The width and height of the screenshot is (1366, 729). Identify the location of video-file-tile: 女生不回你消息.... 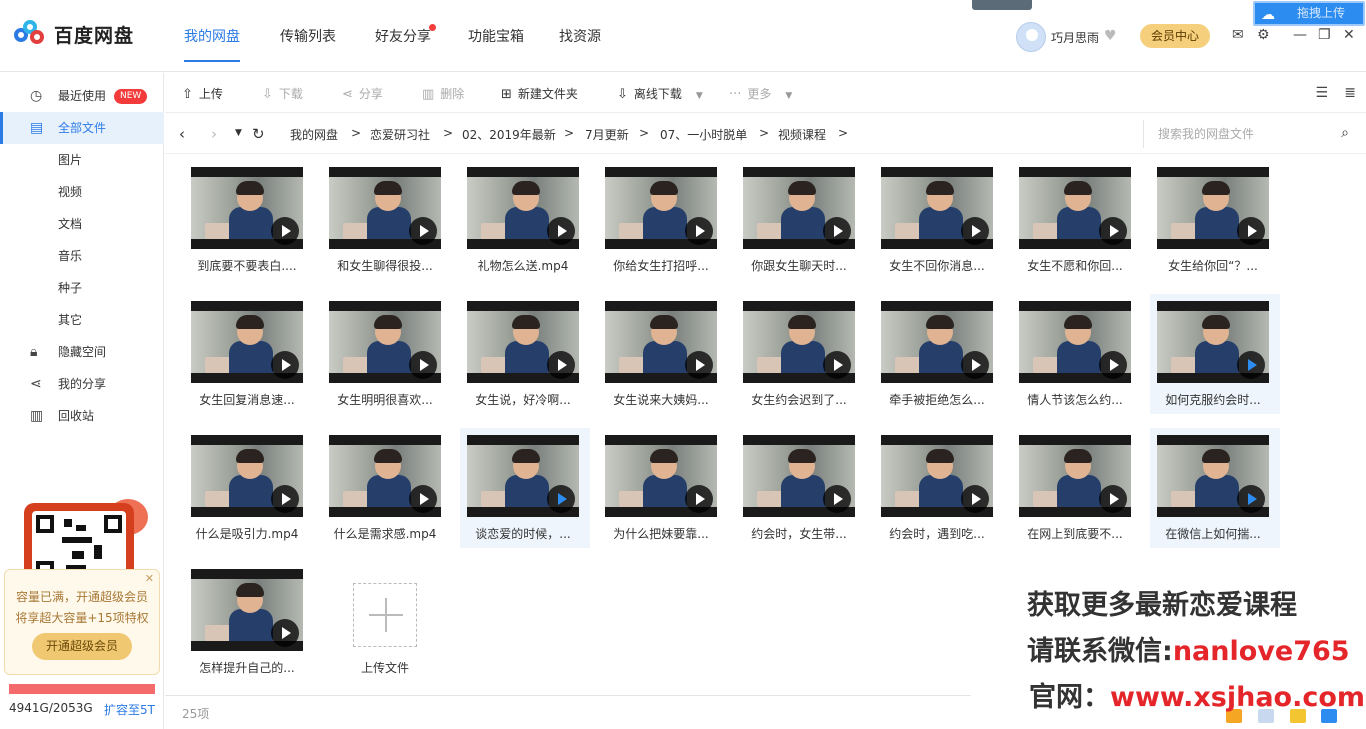
(939, 220).